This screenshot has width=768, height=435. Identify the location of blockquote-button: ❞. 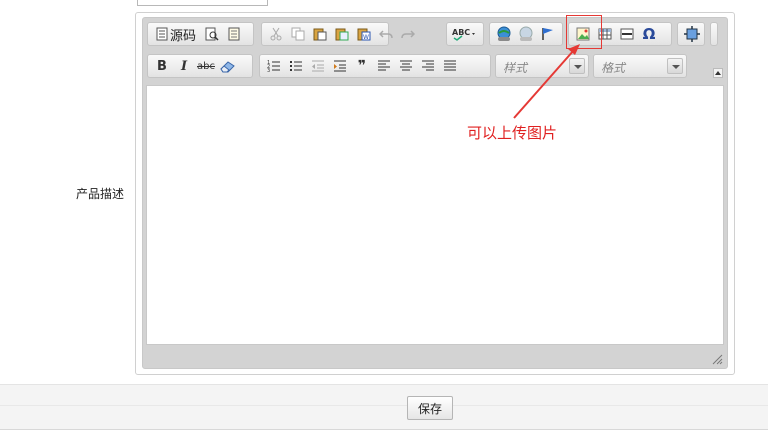
(362, 66).